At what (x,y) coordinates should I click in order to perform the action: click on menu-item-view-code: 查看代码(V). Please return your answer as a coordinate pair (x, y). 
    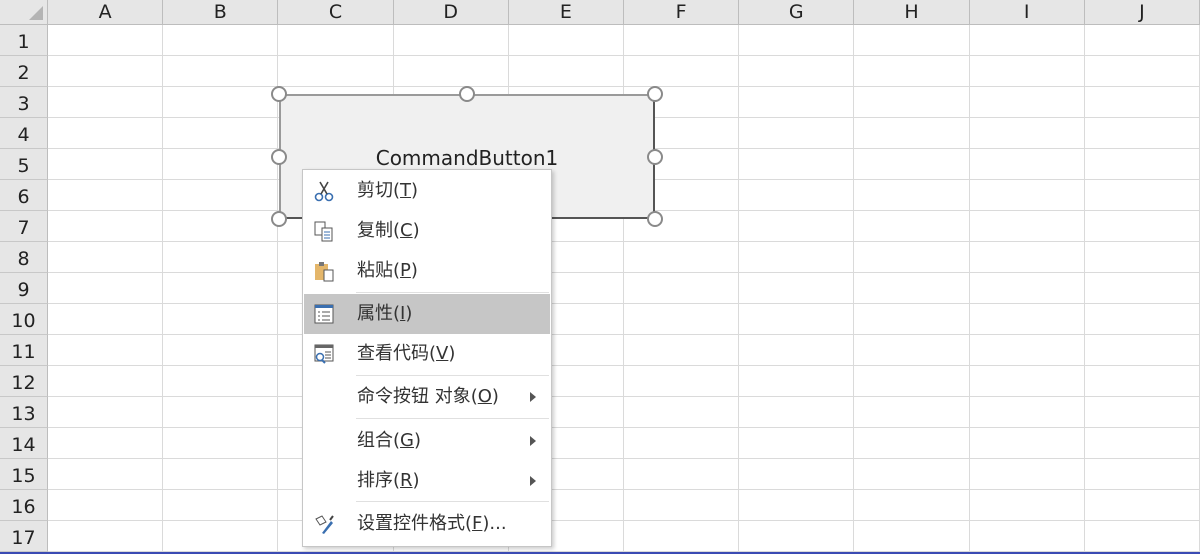
    Looking at the image, I should click on (427, 354).